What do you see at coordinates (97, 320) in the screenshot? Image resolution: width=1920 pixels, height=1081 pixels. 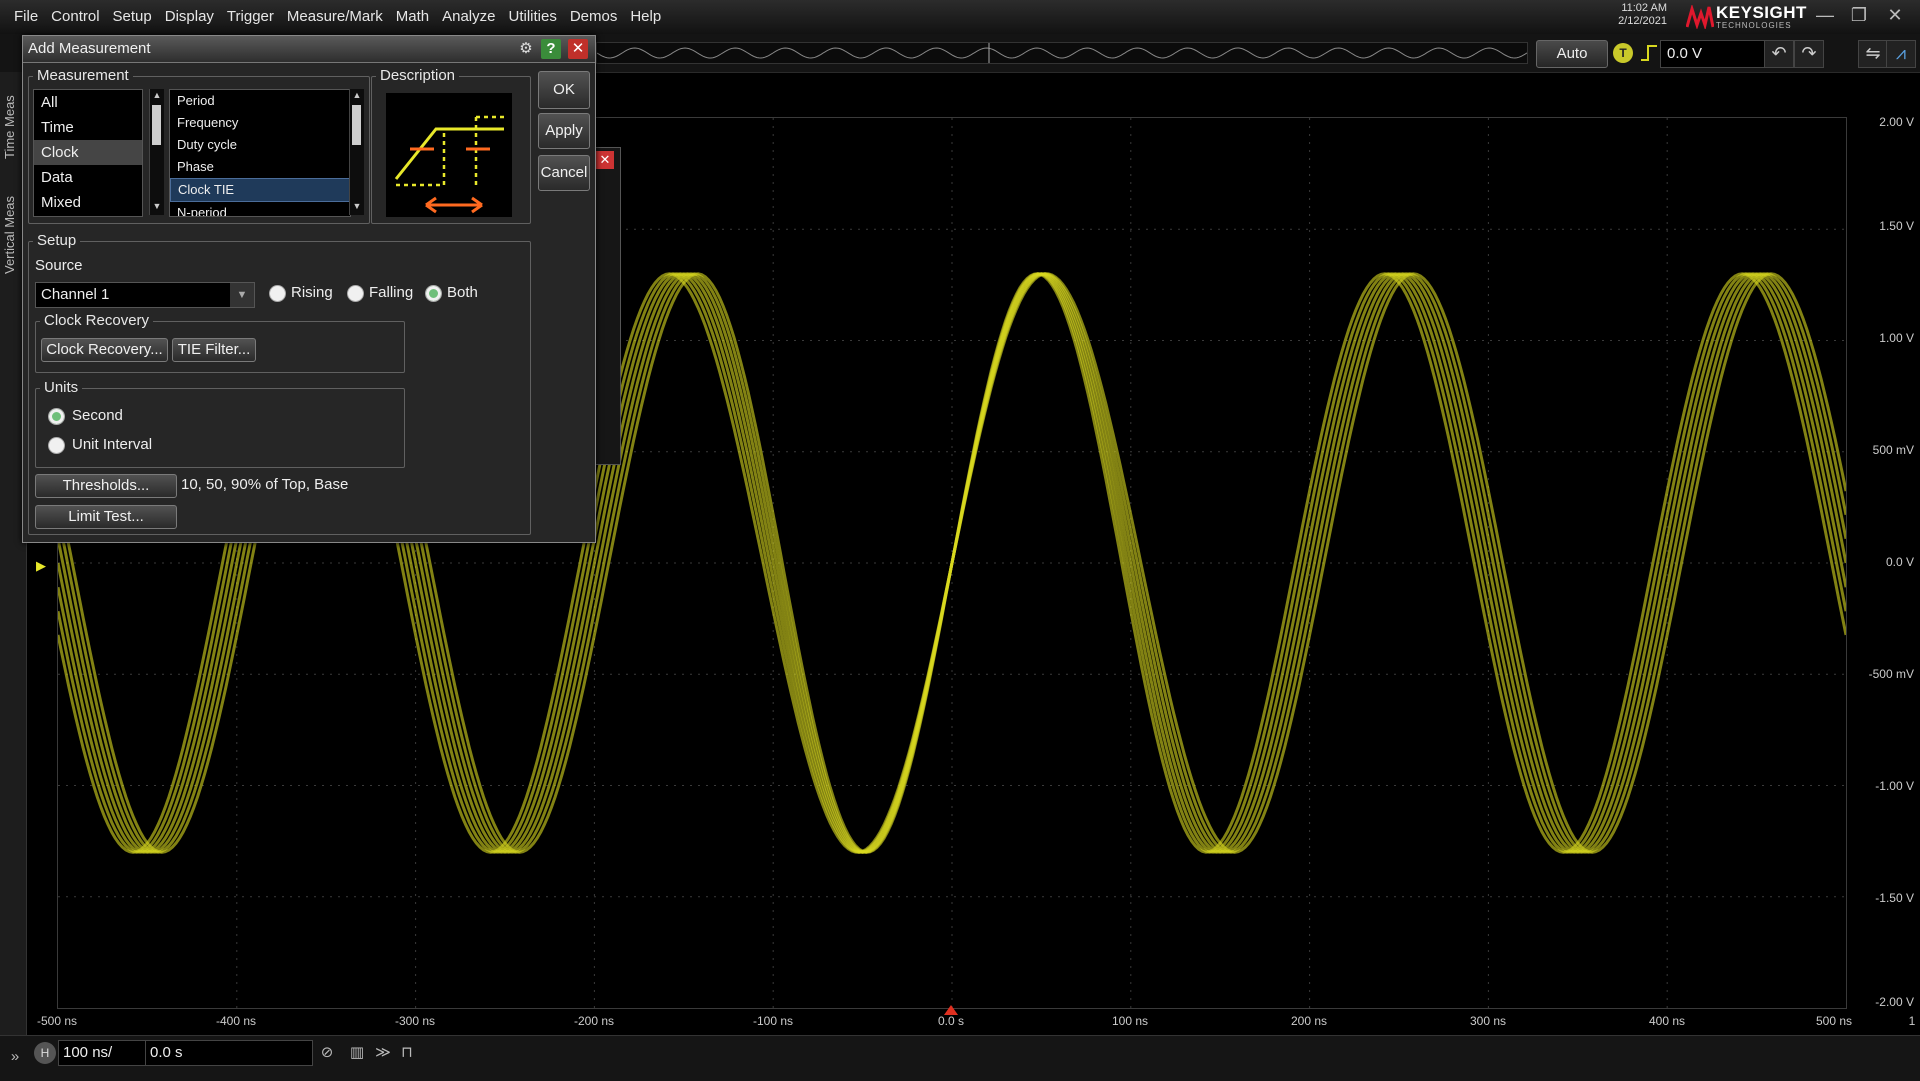 I see `clock-recovery-label: Clock Recovery` at bounding box center [97, 320].